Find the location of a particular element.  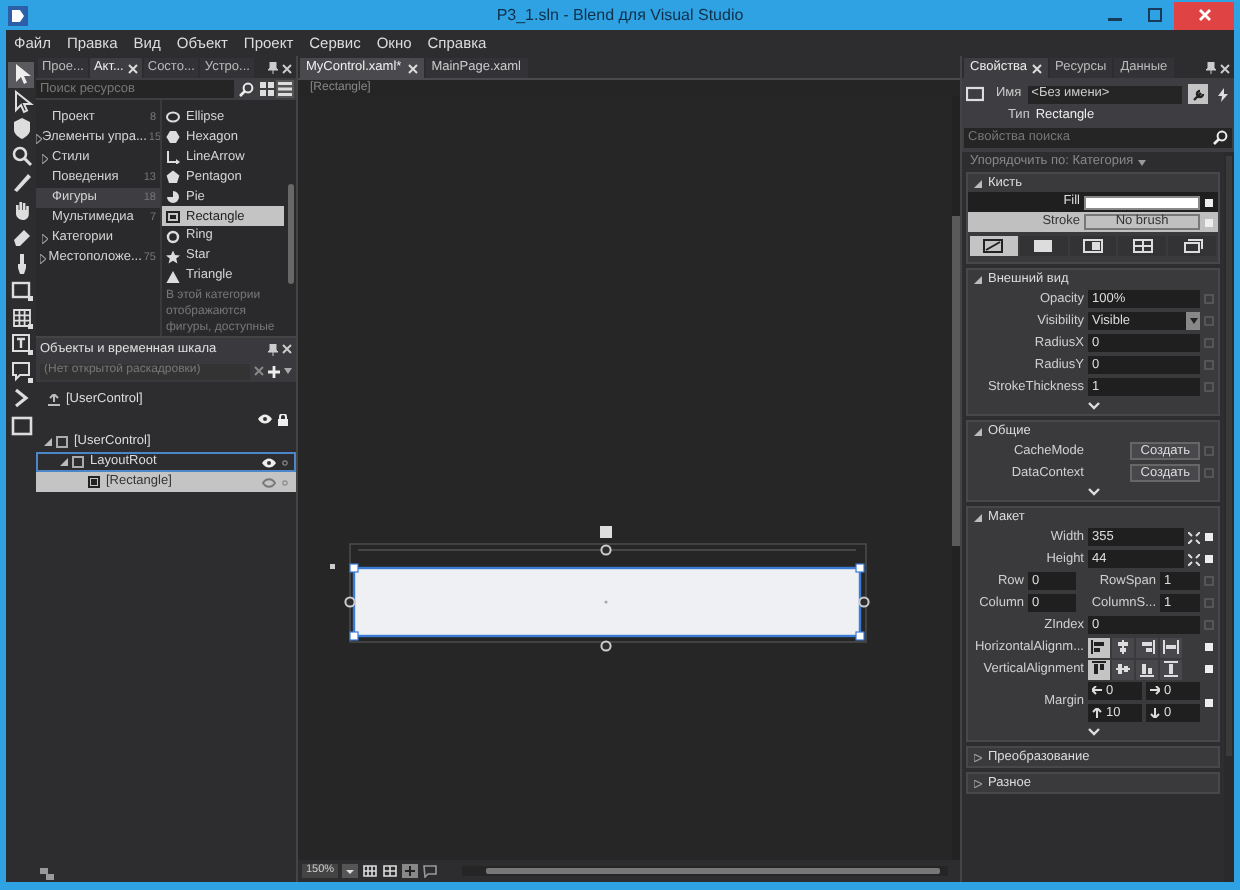

square-icon is located at coordinates (21, 425).